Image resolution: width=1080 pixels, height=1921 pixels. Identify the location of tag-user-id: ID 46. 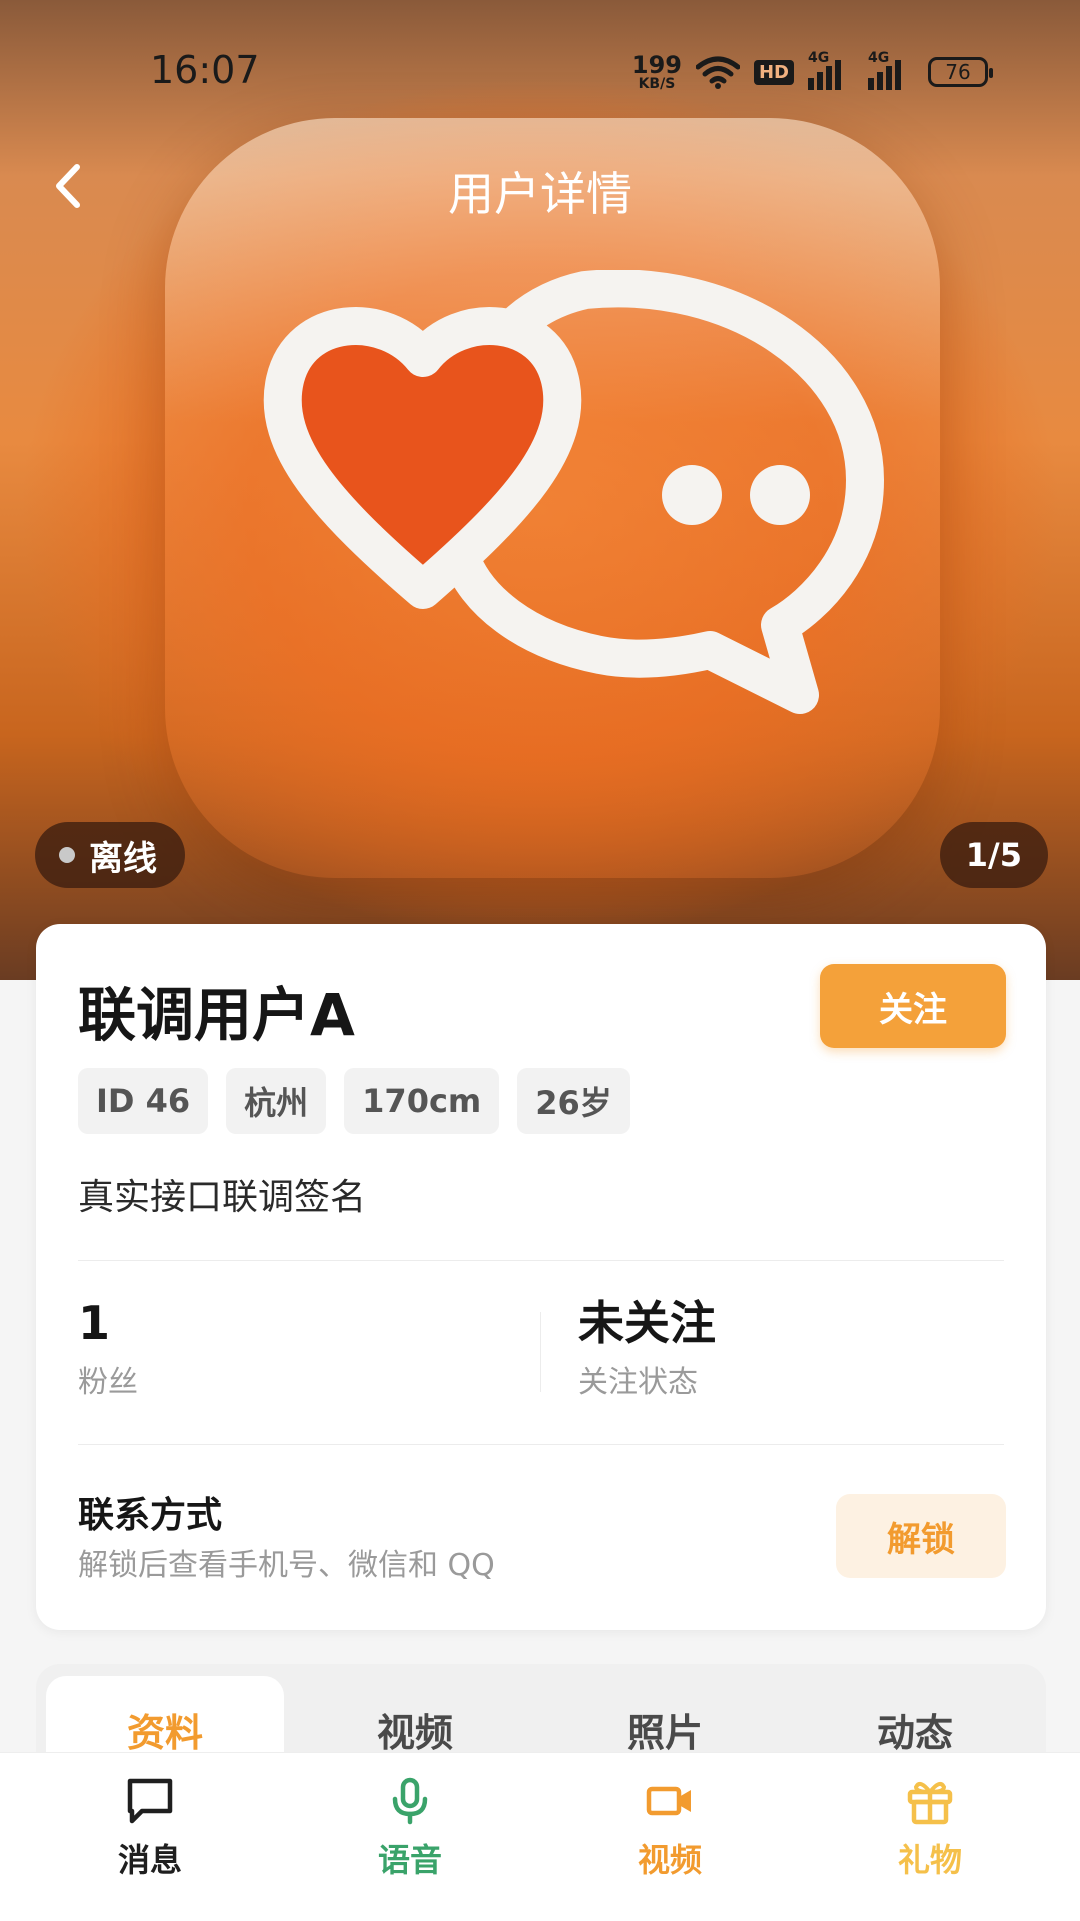
(143, 1101).